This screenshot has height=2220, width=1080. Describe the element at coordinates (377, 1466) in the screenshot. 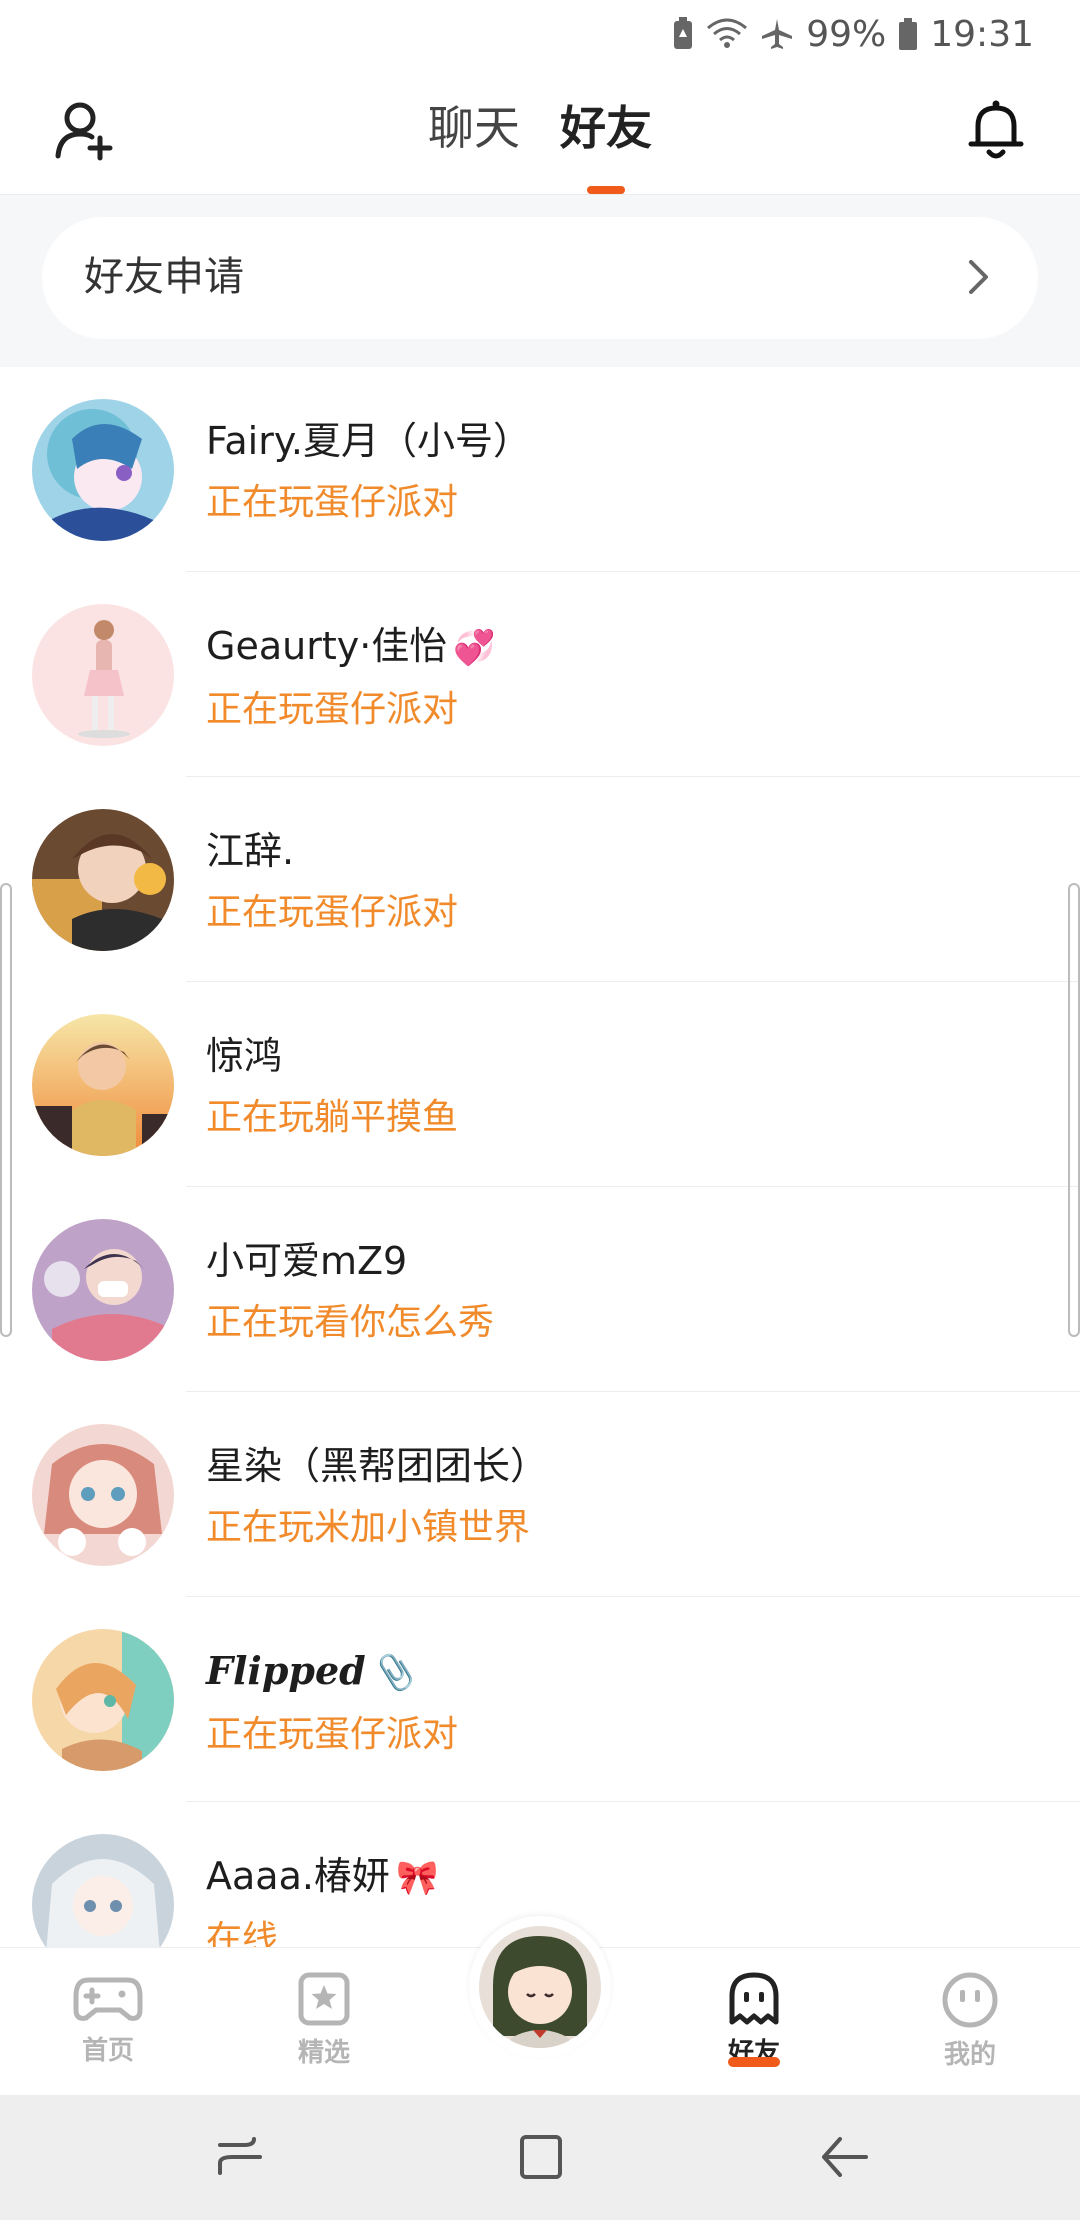

I see `friend-name: 星染（黑帮团团长）` at that location.